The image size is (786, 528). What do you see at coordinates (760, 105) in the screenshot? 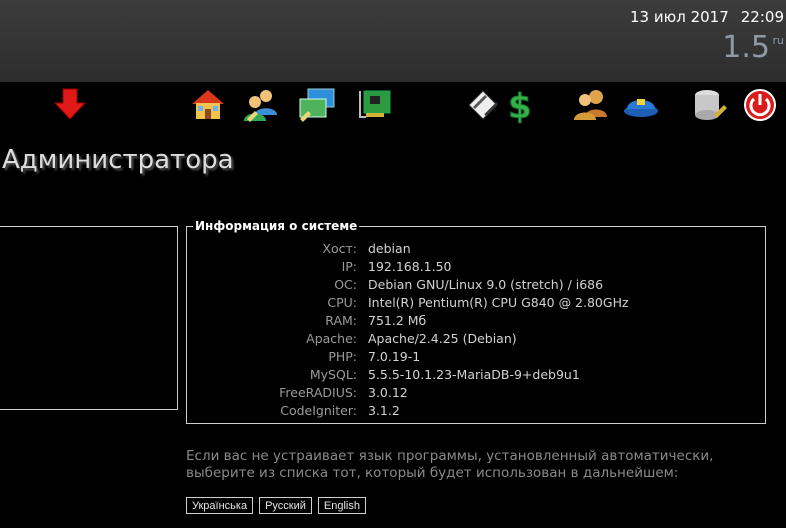
I see `power-icon` at bounding box center [760, 105].